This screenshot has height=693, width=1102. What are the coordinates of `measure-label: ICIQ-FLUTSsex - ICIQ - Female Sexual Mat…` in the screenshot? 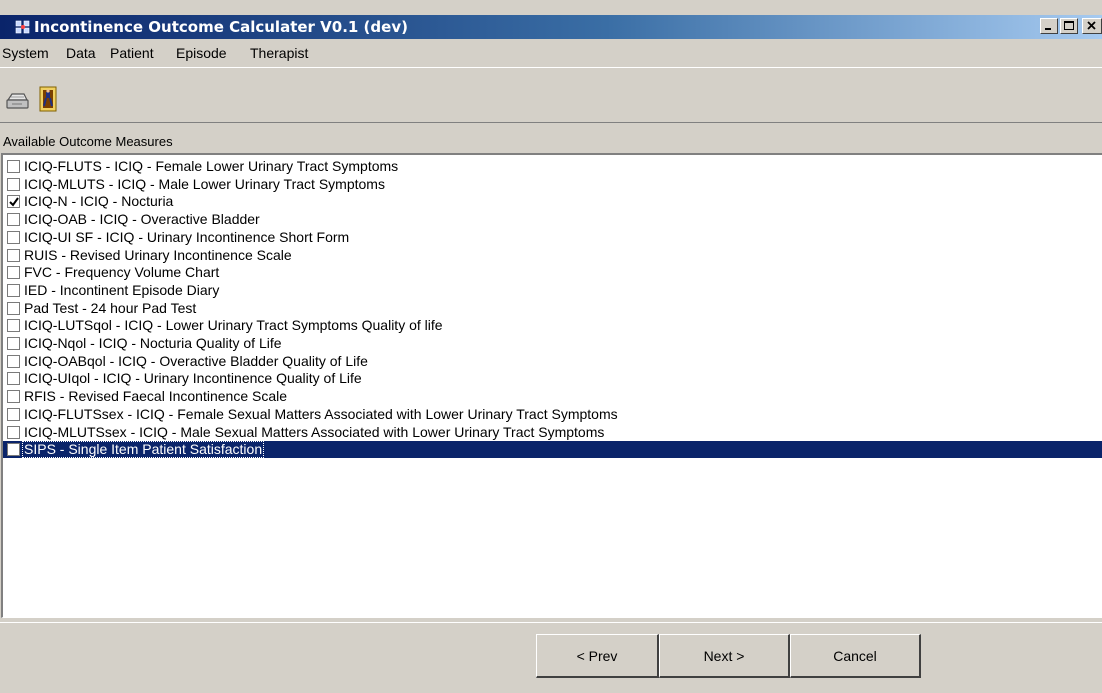 It's located at (321, 413).